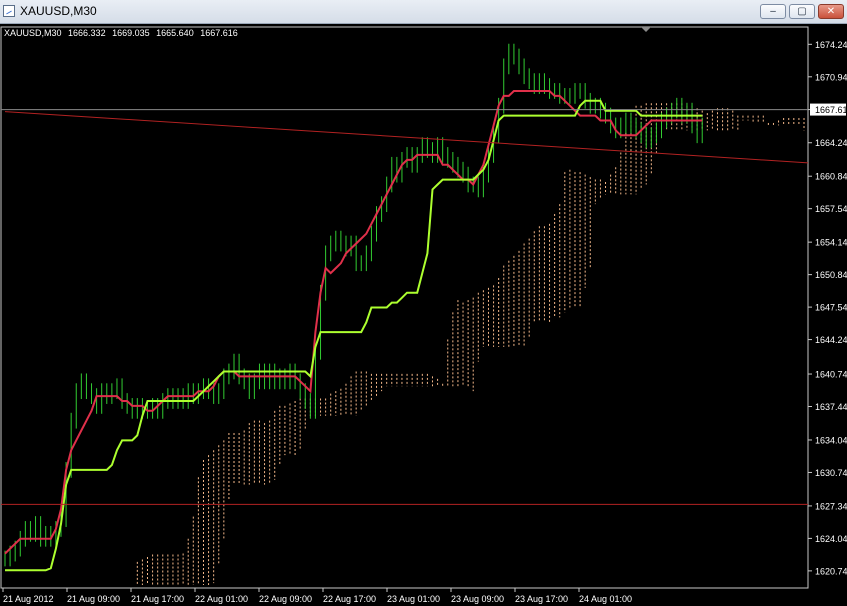  I want to click on current-price-label: 1667.61, so click(831, 110).